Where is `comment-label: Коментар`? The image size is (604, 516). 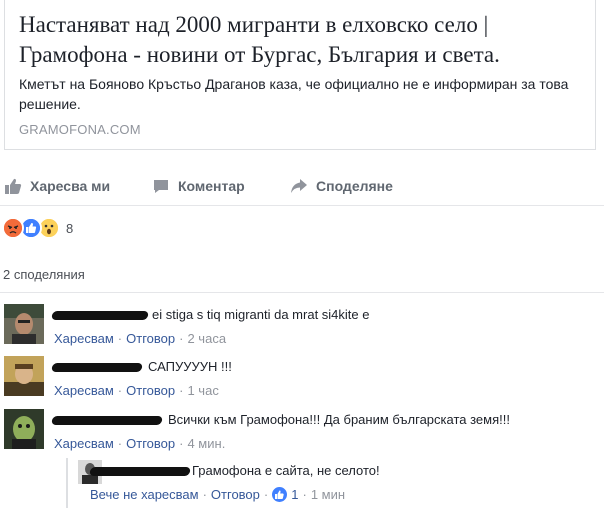
comment-label: Коментар is located at coordinates (211, 186).